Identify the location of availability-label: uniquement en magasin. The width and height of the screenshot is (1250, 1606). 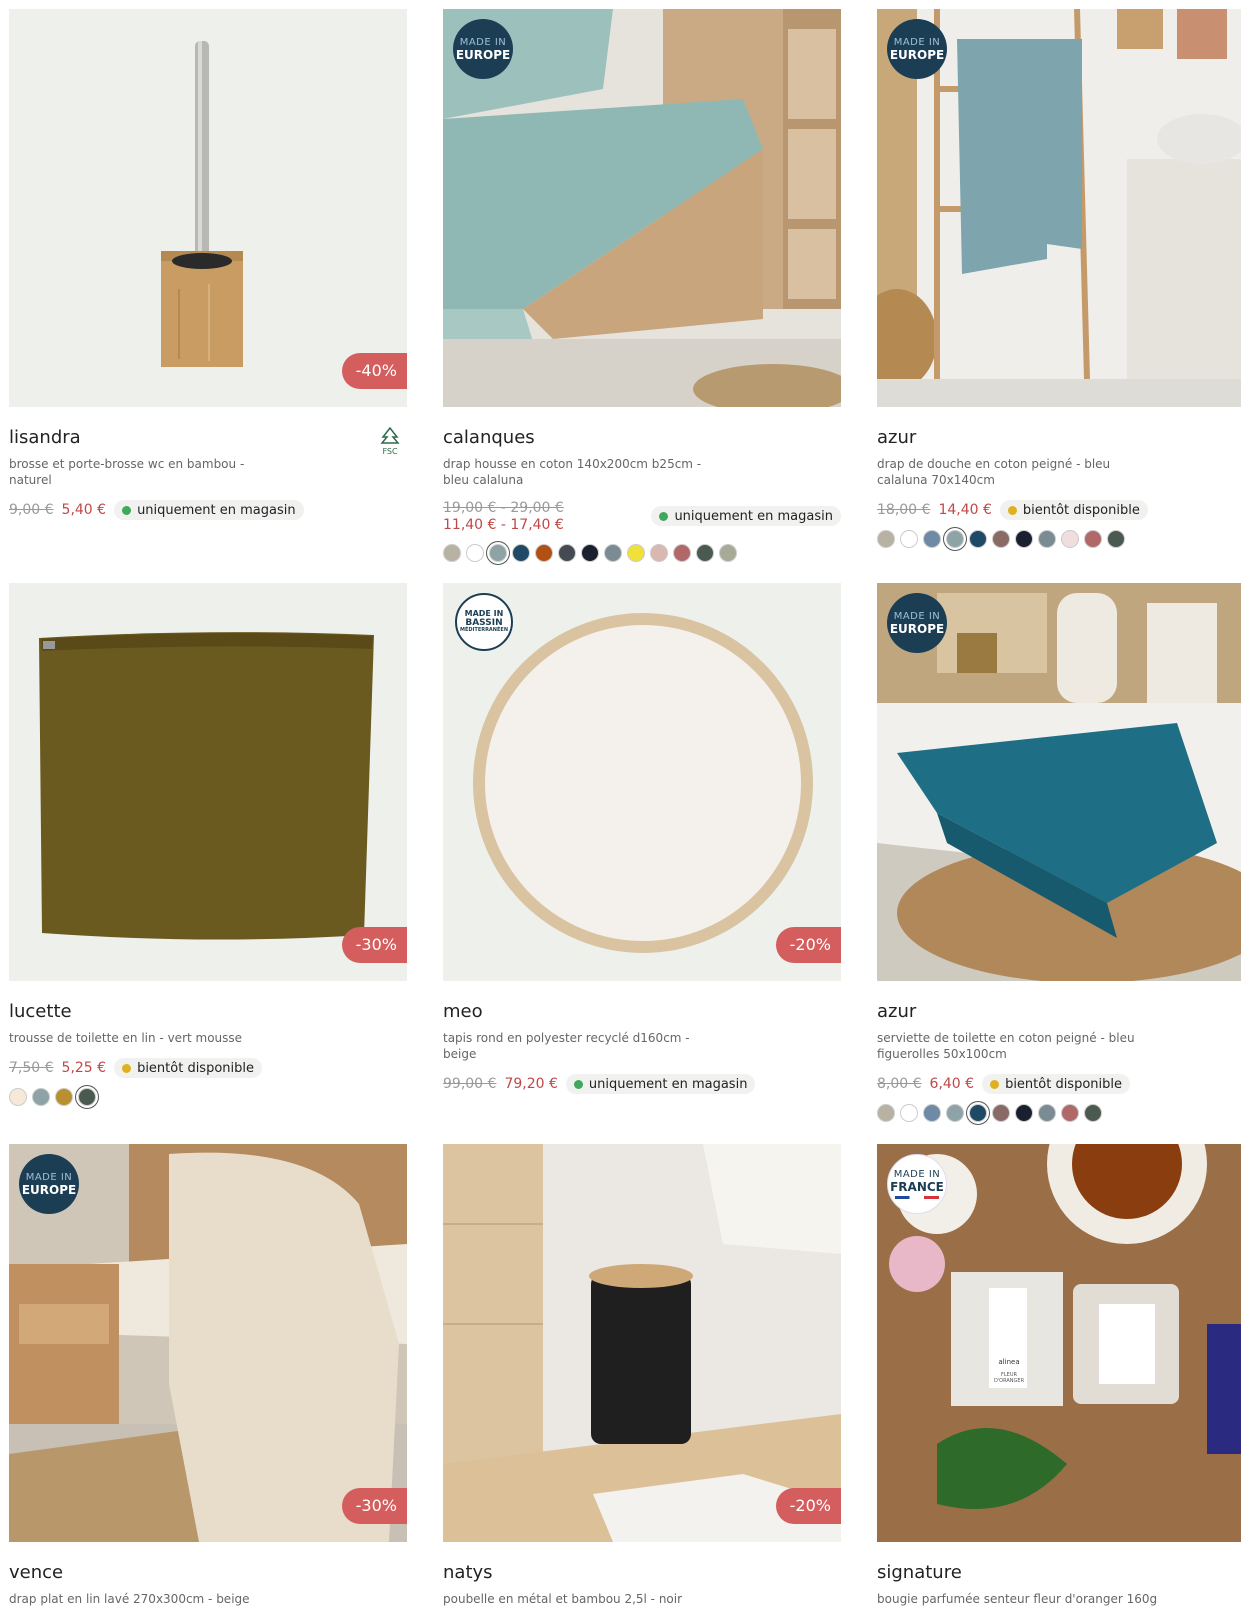
(668, 1084).